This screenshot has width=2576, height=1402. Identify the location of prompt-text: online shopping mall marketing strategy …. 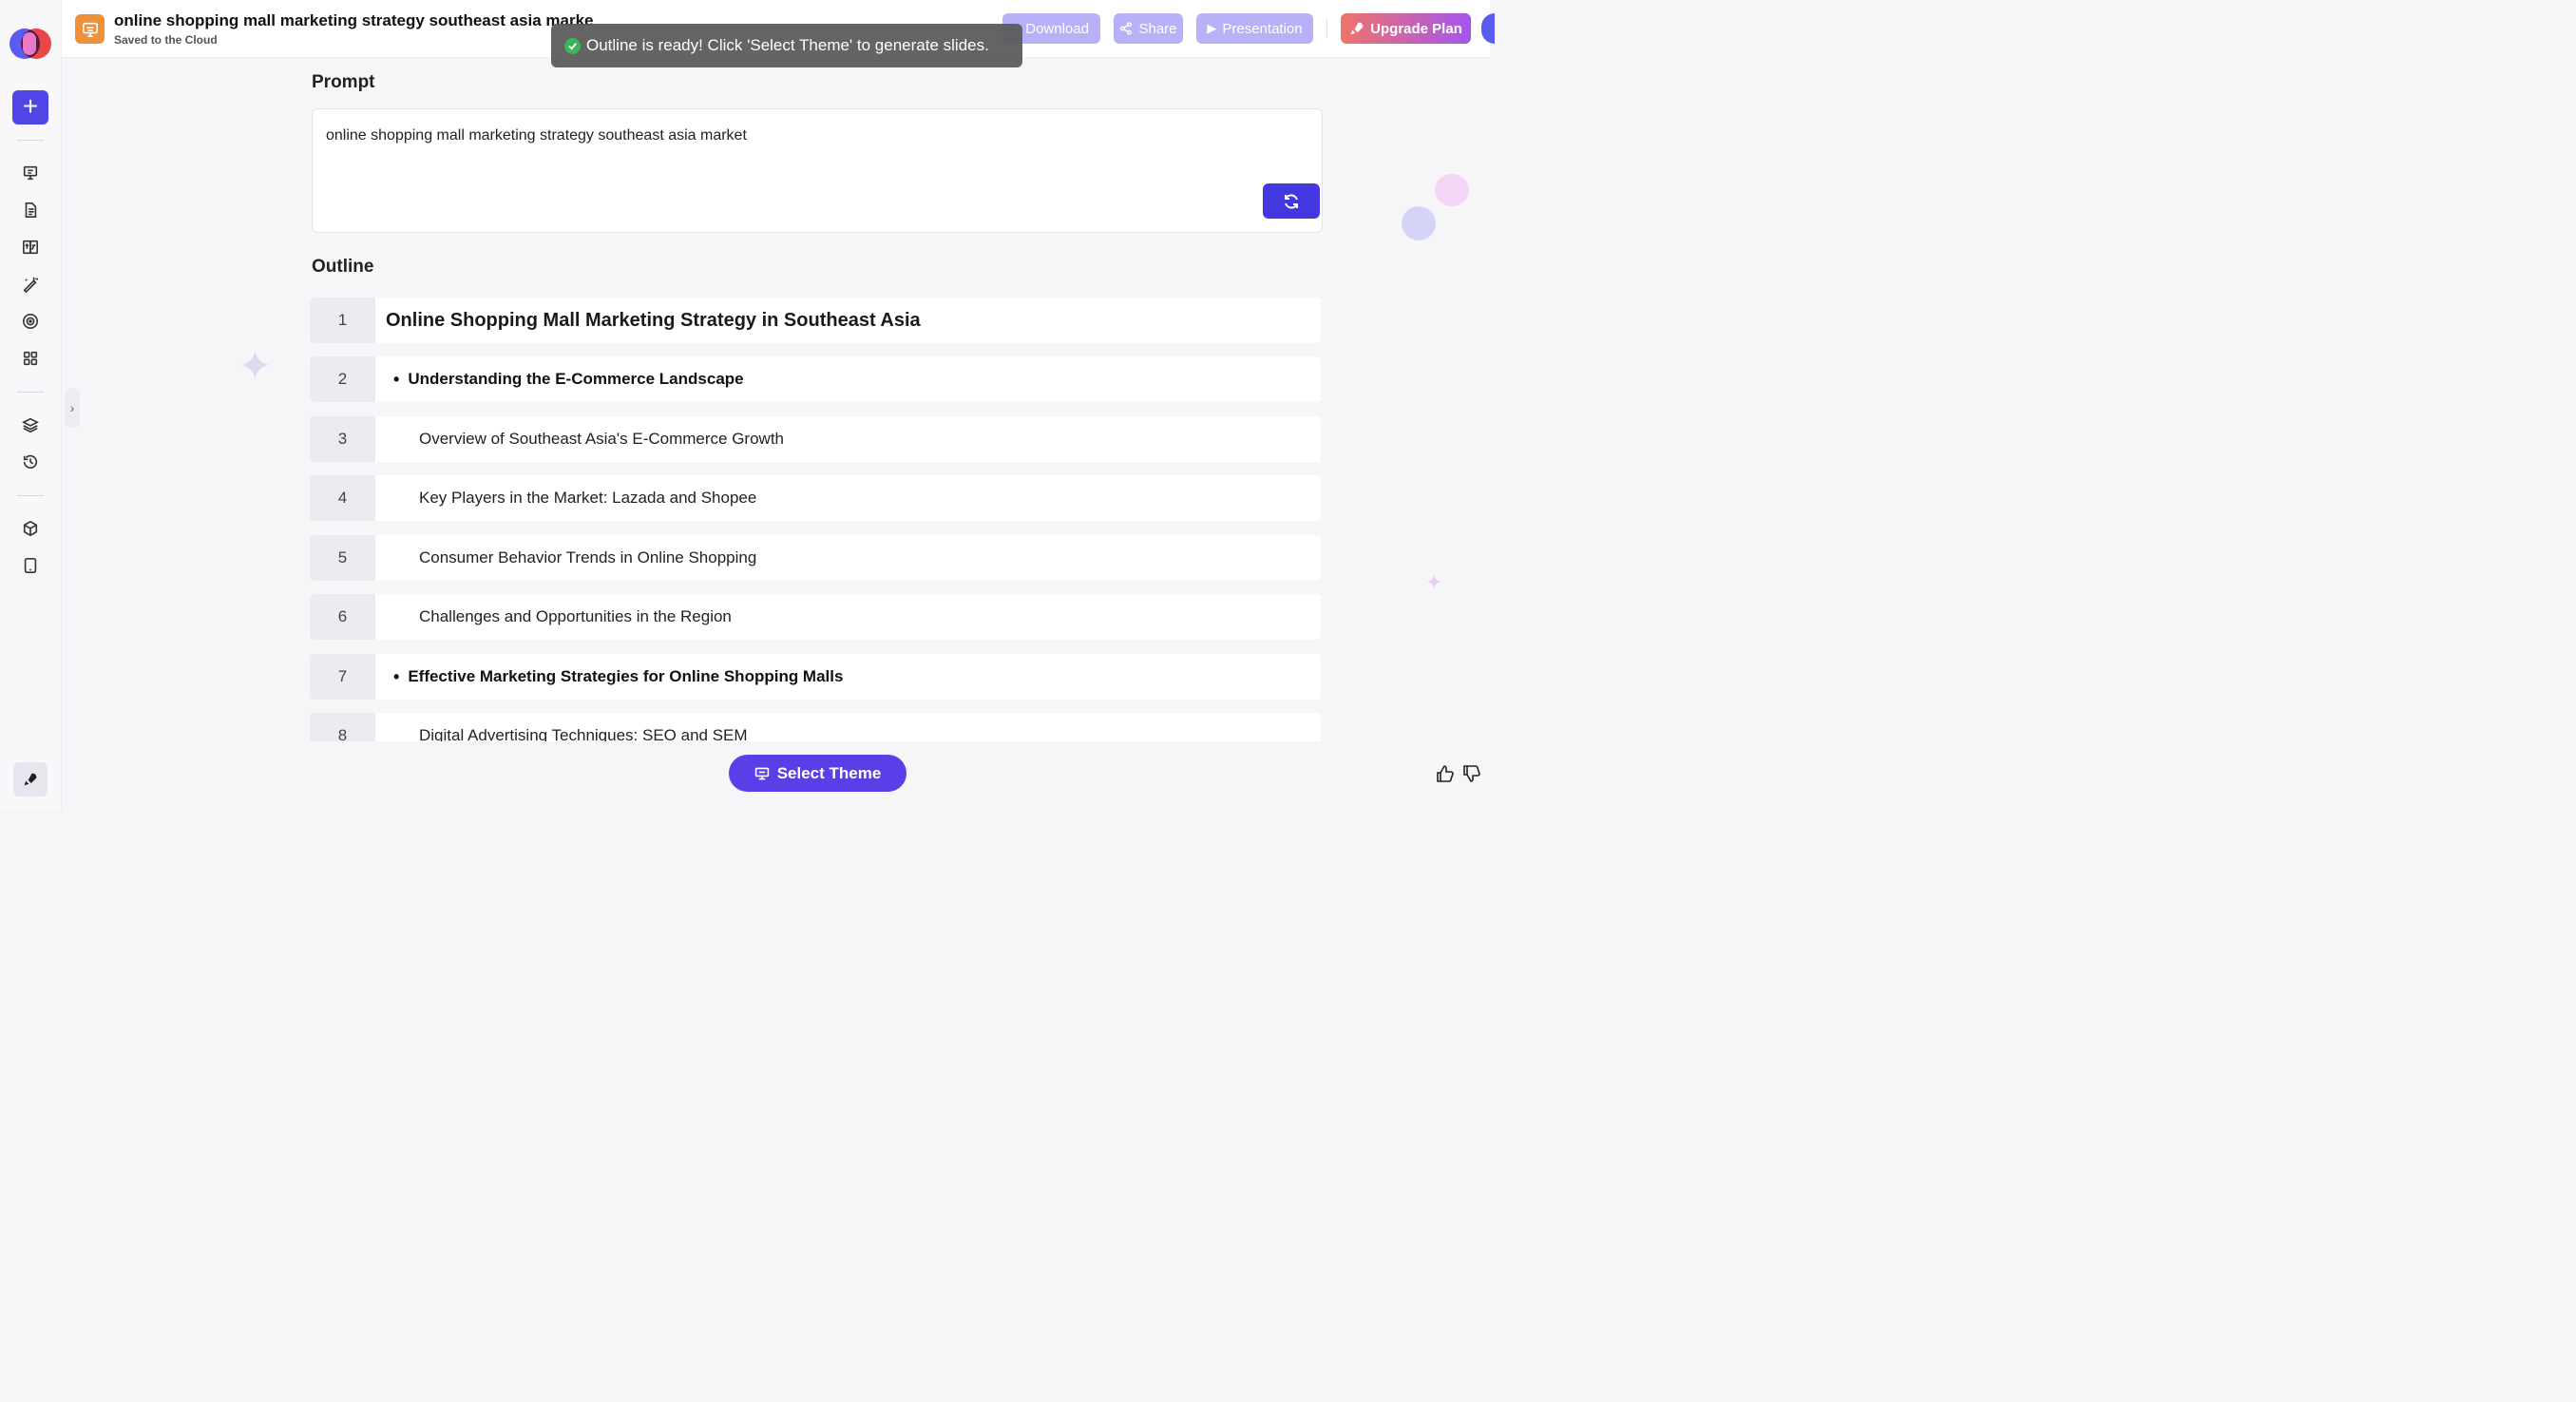
(536, 136).